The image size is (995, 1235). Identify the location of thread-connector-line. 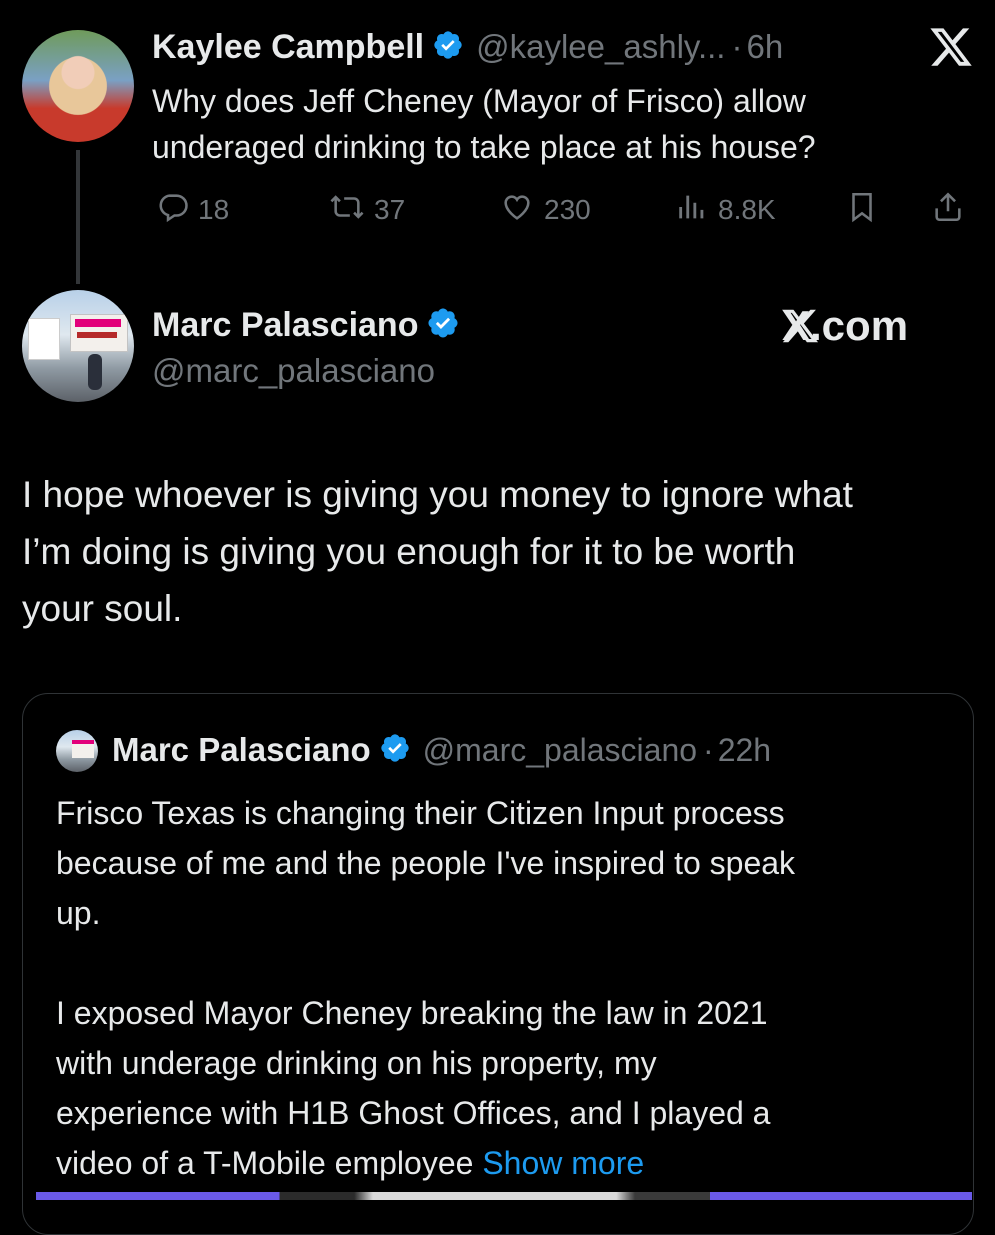
(78, 217).